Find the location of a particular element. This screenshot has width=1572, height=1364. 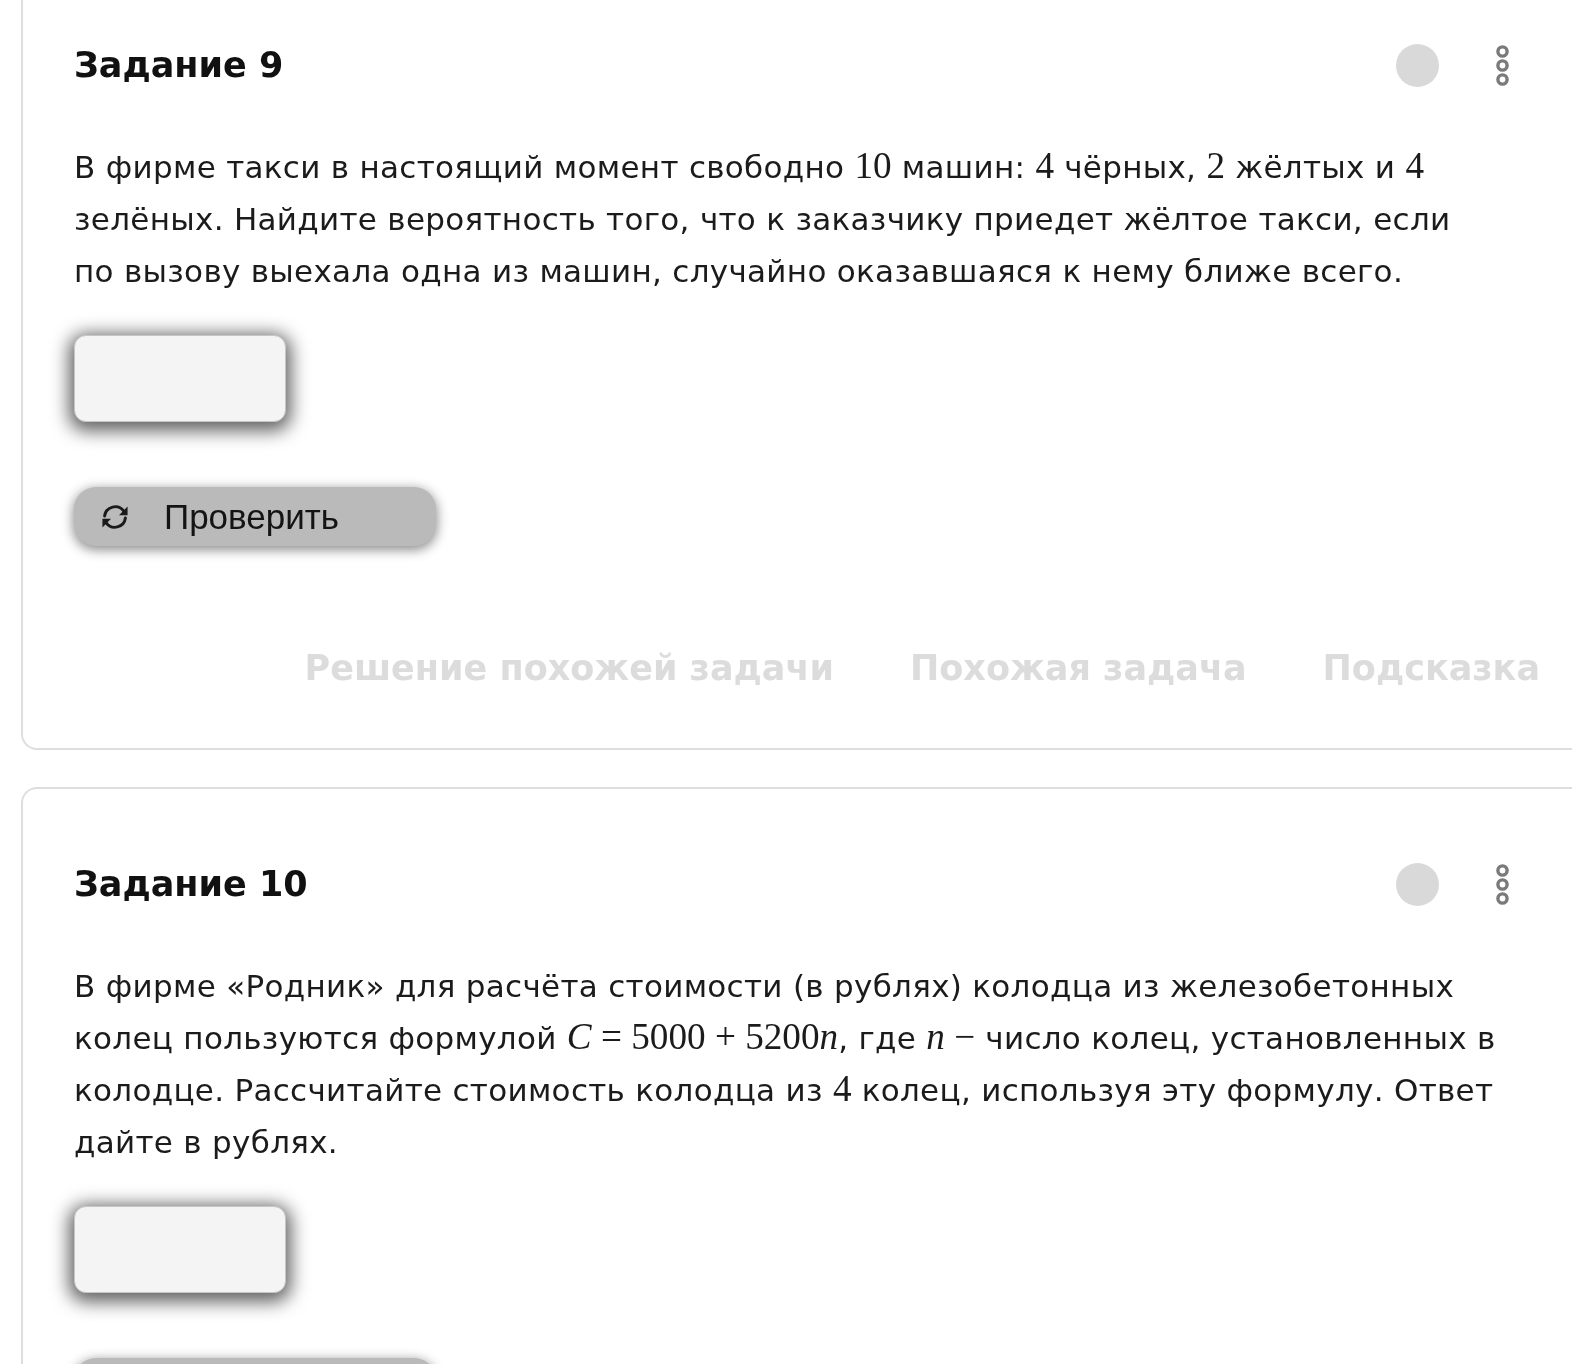

check-button: Проверить is located at coordinates (255, 516).